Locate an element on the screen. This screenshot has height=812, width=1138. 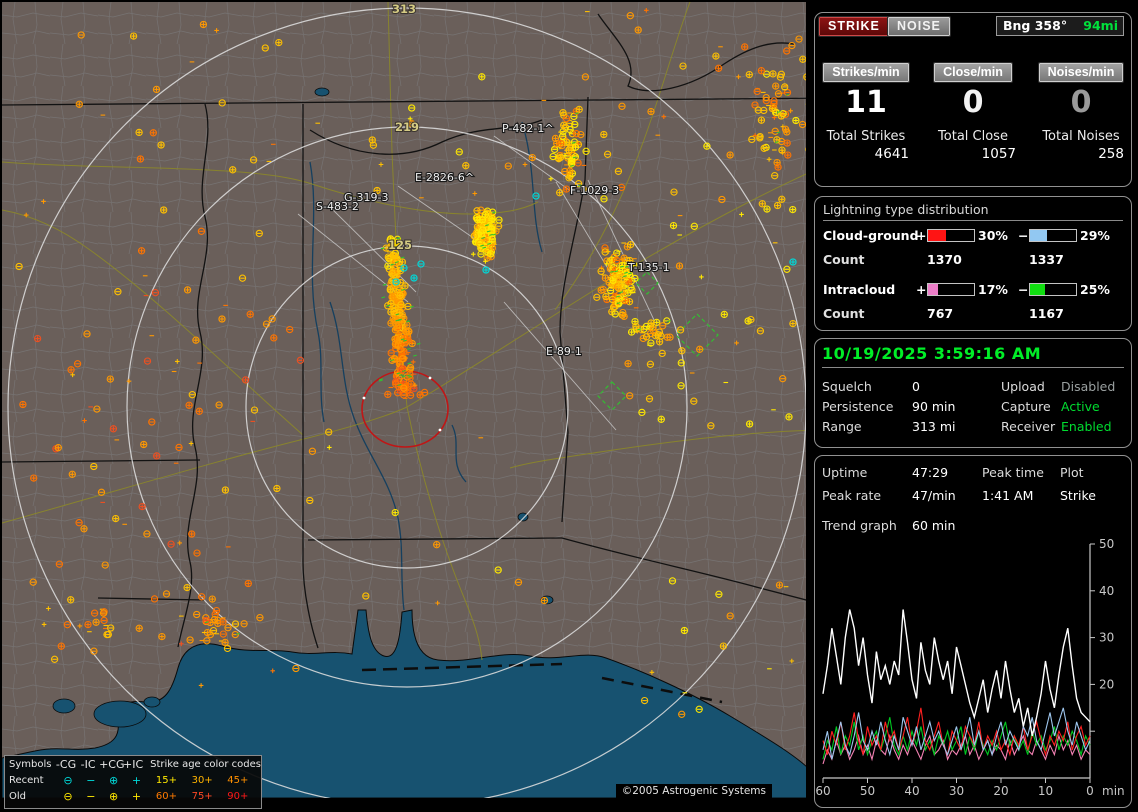
legend-old-label: Old is located at coordinates (17, 796).